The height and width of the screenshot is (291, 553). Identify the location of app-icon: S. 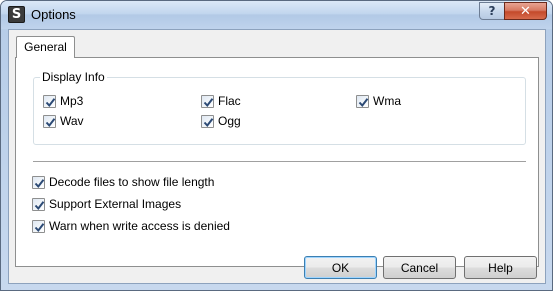
(16, 14).